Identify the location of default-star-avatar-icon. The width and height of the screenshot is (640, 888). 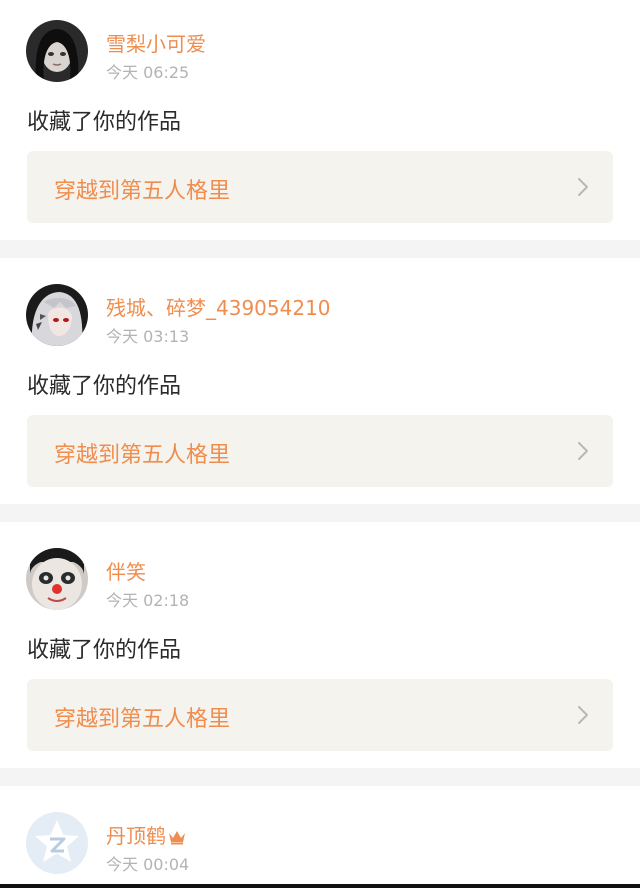
(57, 843).